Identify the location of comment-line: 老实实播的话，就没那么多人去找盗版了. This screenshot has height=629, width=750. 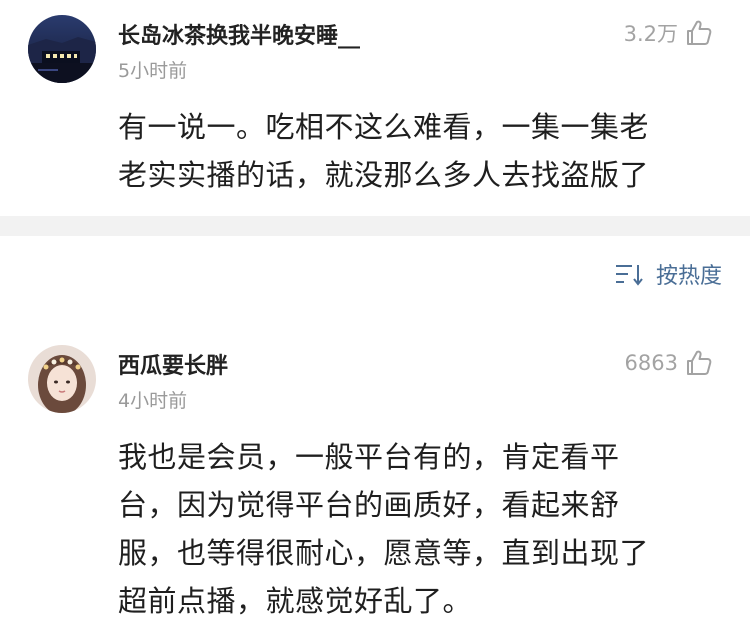
(384, 175).